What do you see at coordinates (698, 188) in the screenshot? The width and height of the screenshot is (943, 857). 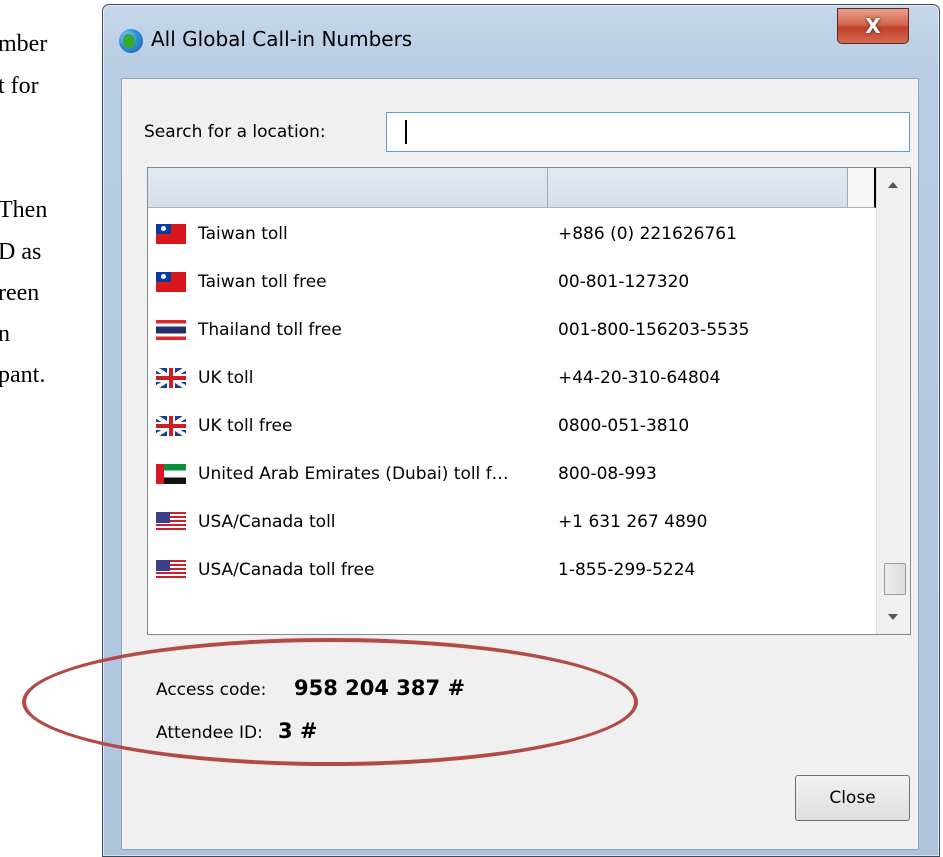 I see `column-header-number` at bounding box center [698, 188].